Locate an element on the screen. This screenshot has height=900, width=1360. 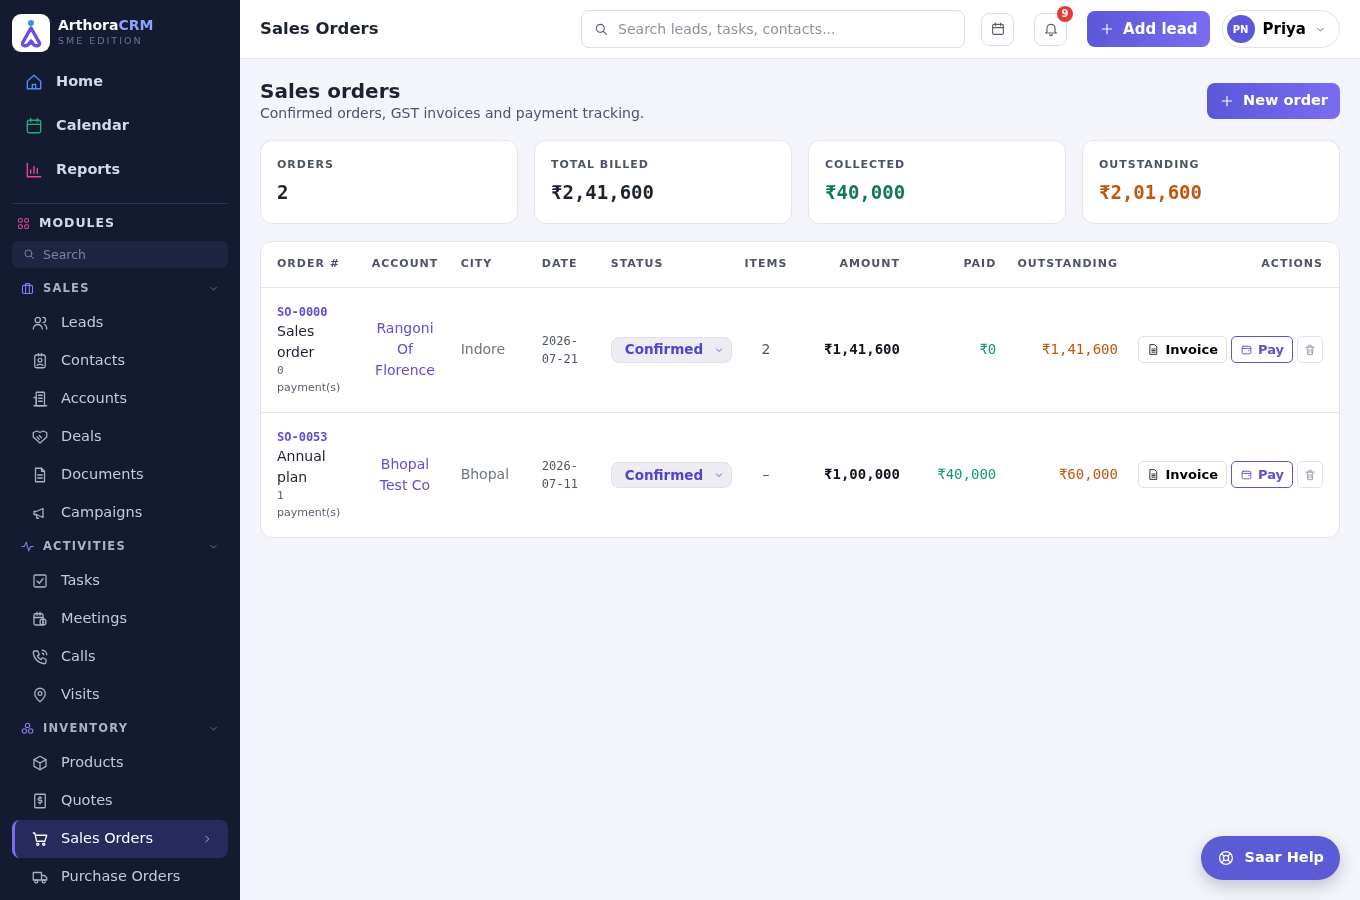
house-icon is located at coordinates (34, 82).